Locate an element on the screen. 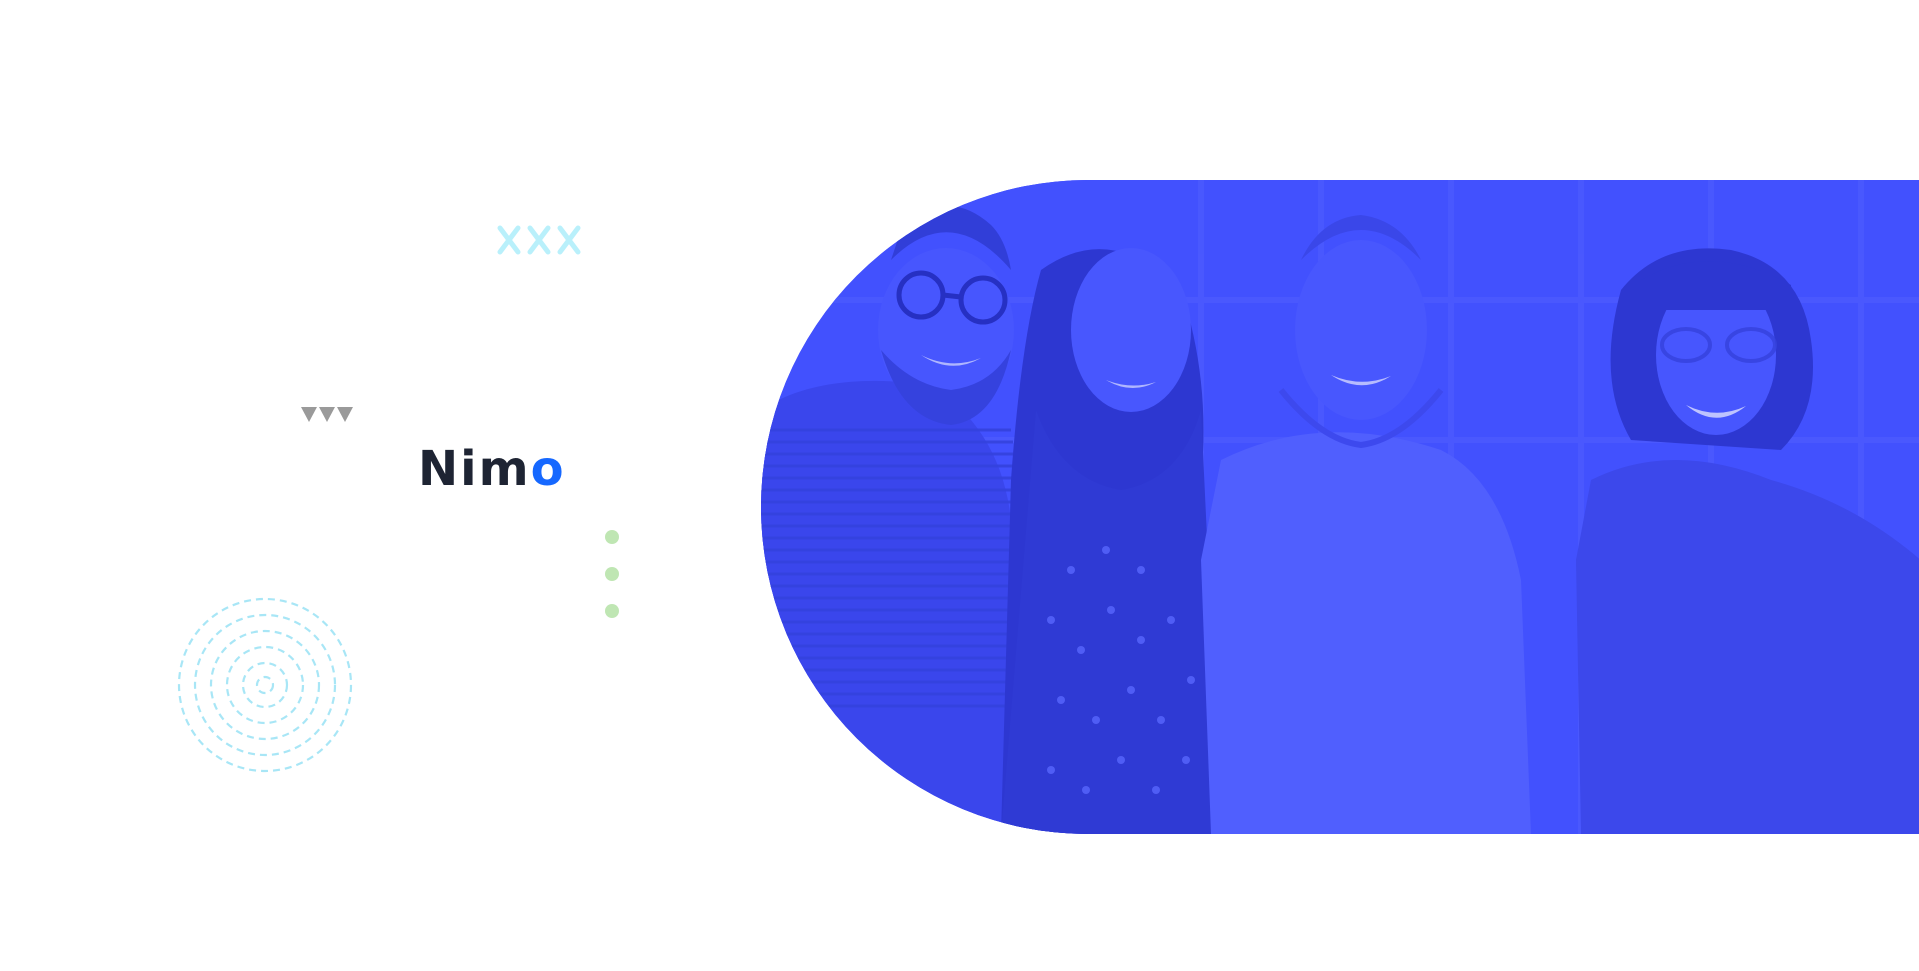 The image size is (1919, 971). cross-row-icon is located at coordinates (539, 241).